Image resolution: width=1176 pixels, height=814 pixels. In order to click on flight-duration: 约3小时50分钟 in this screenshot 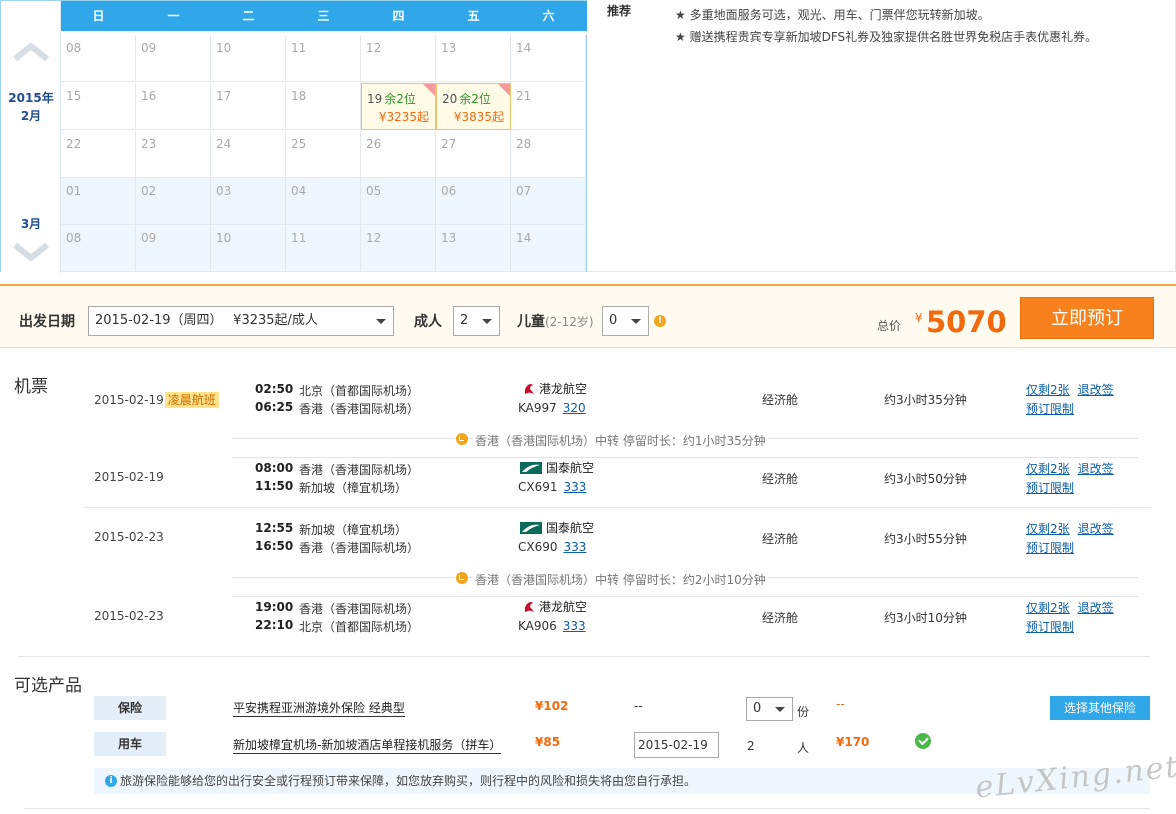, I will do `click(925, 479)`.